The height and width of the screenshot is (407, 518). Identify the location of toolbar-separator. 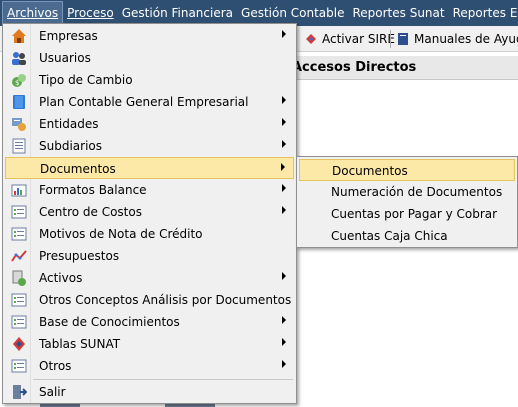
(390, 39).